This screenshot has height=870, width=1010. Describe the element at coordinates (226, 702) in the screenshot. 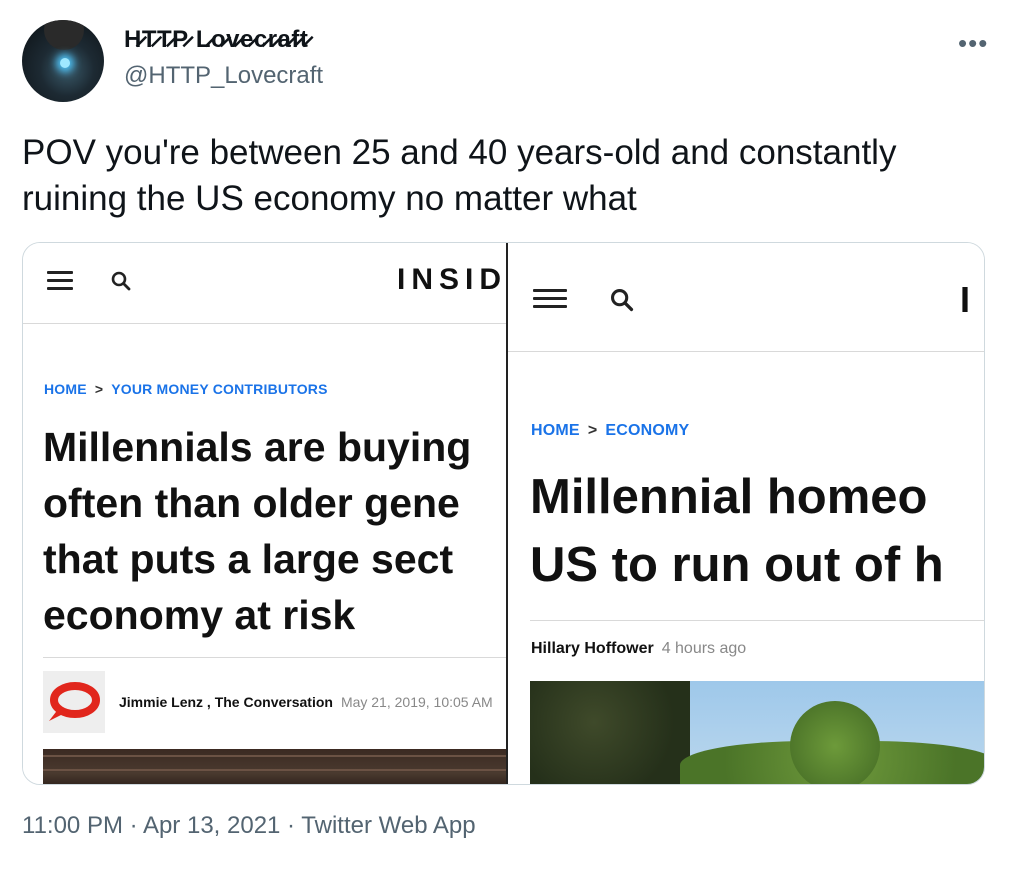

I see `author-name: Jimmie Lenz , The Conversation` at that location.